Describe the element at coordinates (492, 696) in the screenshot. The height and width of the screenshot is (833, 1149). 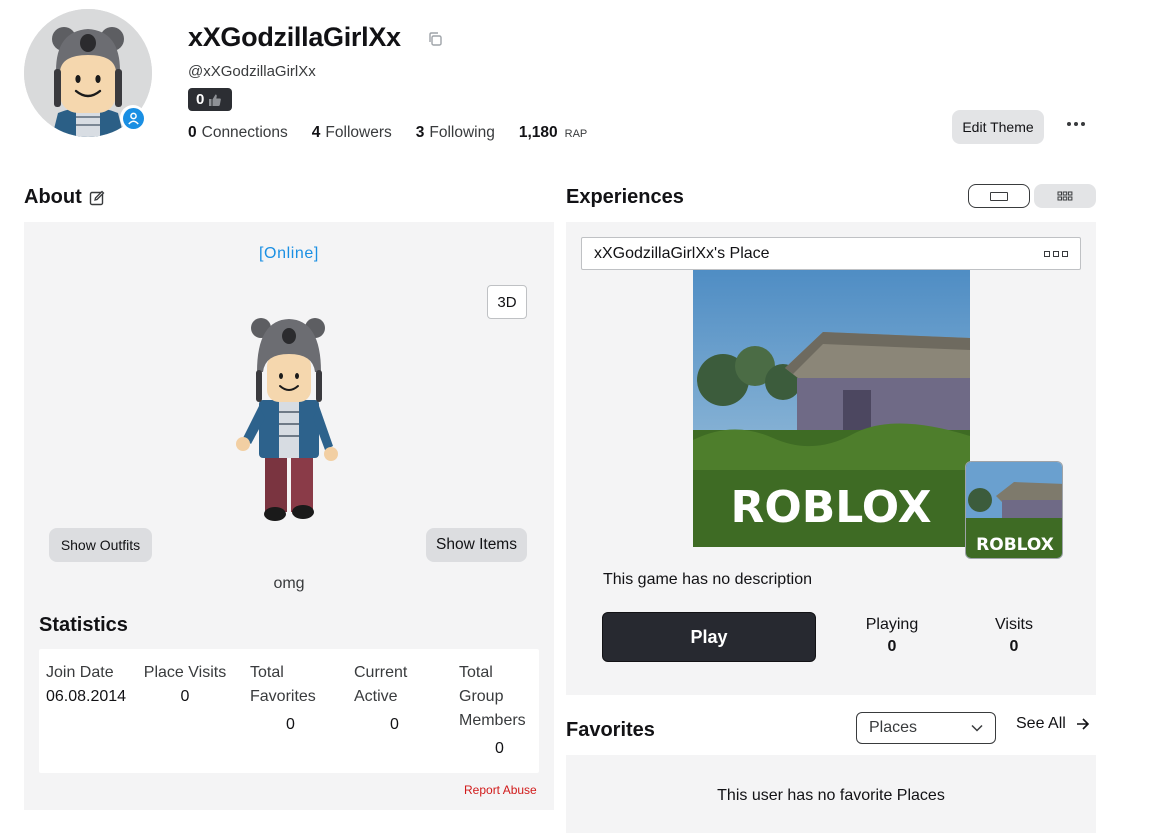
I see `stat-label: Total Group Members` at that location.